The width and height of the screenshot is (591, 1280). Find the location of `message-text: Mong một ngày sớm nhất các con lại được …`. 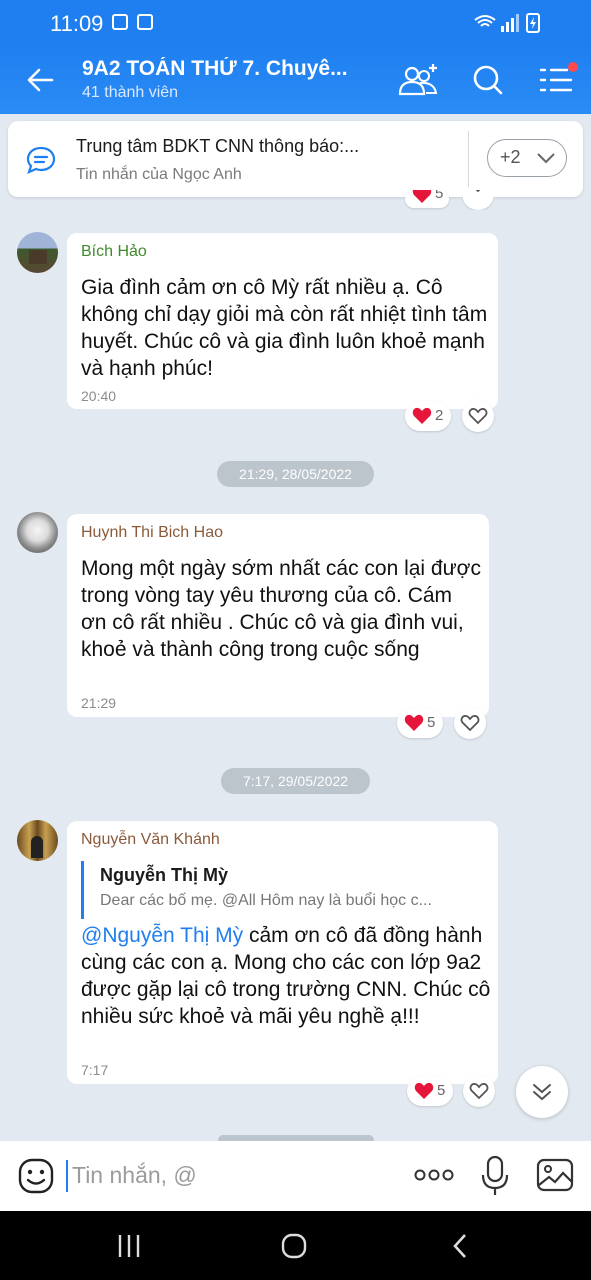

message-text: Mong một ngày sớm nhất các con lại được … is located at coordinates (281, 609).